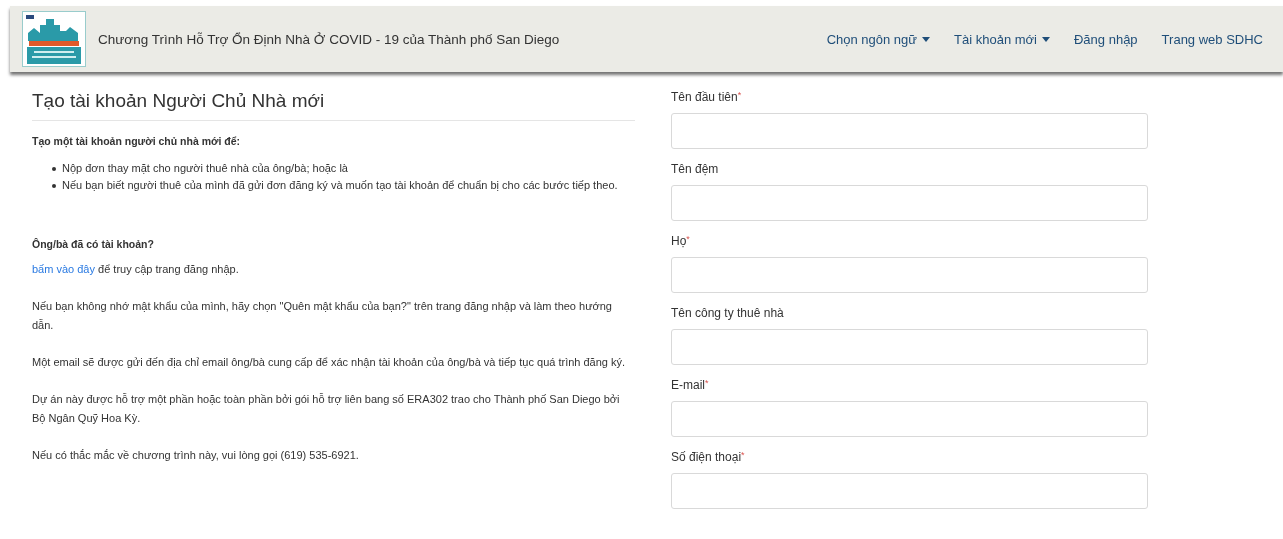 The height and width of the screenshot is (539, 1283). I want to click on page-heading: Tạo tài khoản Người Chủ Nhà mới, so click(333, 105).